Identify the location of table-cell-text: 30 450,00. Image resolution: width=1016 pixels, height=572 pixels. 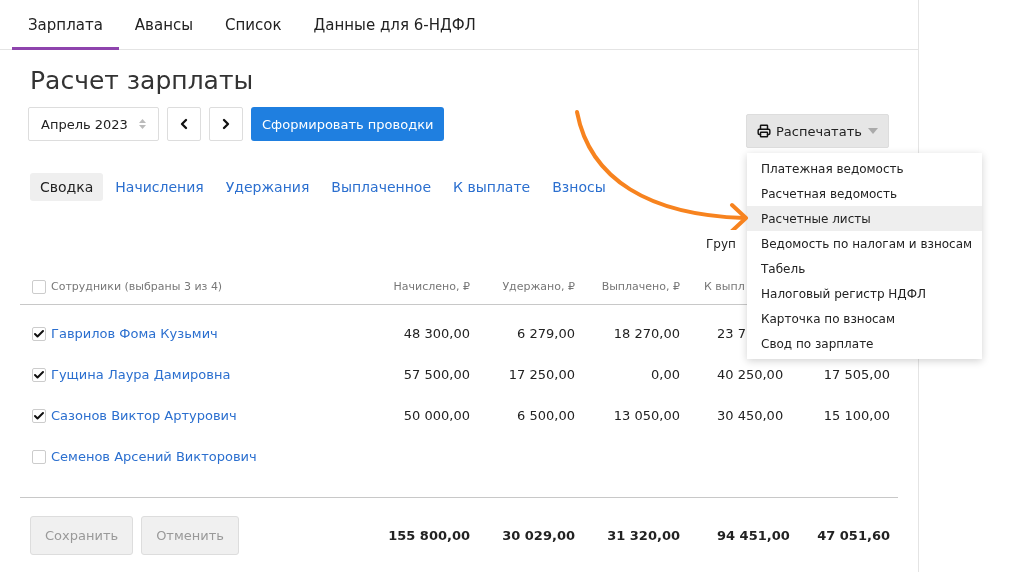
(750, 415).